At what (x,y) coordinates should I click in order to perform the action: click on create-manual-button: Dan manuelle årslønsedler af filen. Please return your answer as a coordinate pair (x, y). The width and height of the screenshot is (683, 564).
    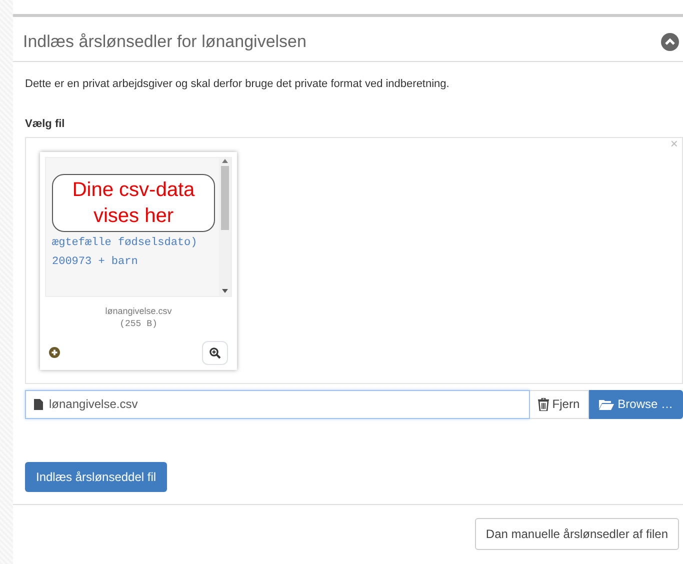
    Looking at the image, I should click on (576, 534).